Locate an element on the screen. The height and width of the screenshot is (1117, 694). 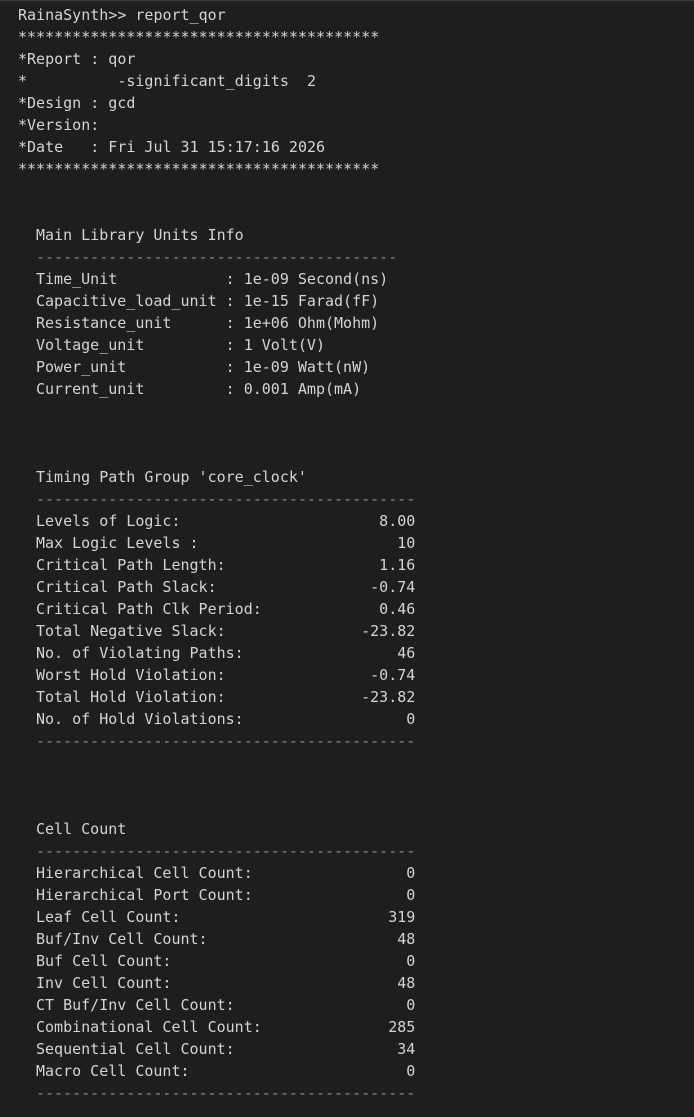
timing-row: No. of Hold Violations: 0 is located at coordinates (226, 719).